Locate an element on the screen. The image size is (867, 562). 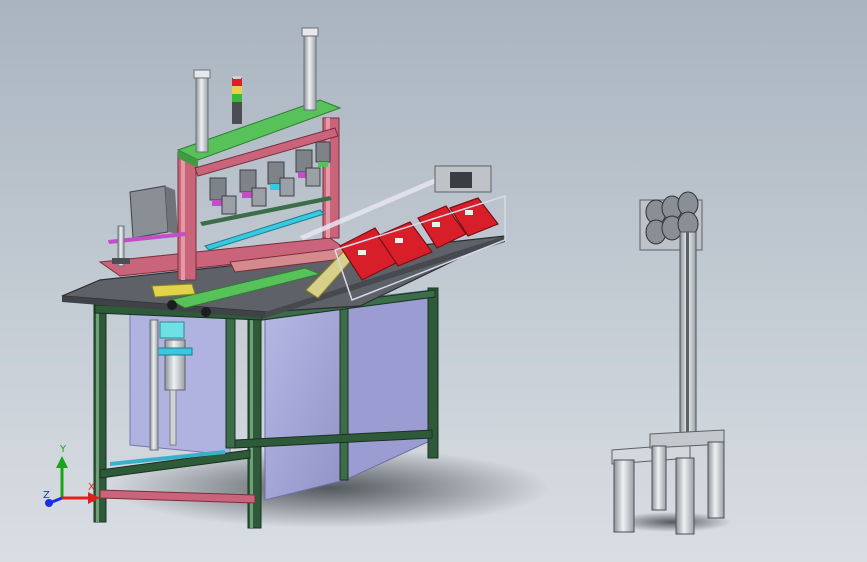
control-box is located at coordinates (149, 212).